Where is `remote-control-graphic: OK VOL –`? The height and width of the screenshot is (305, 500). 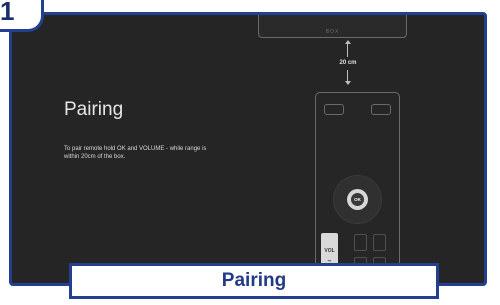 remote-control-graphic: OK VOL – is located at coordinates (357, 187).